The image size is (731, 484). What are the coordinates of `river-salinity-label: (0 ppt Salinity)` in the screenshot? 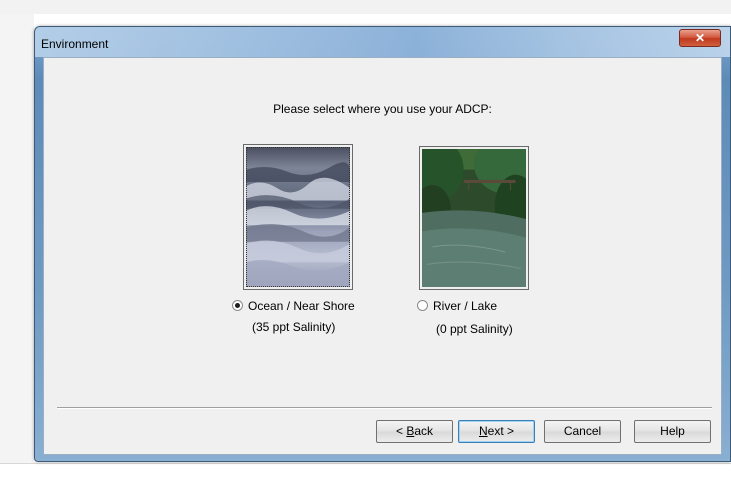 It's located at (474, 329).